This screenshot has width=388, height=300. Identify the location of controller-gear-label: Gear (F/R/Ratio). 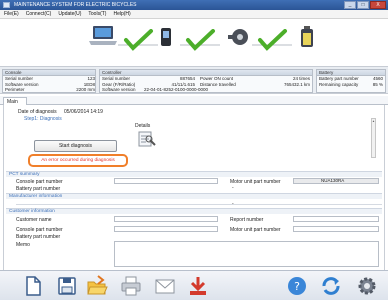
(119, 84).